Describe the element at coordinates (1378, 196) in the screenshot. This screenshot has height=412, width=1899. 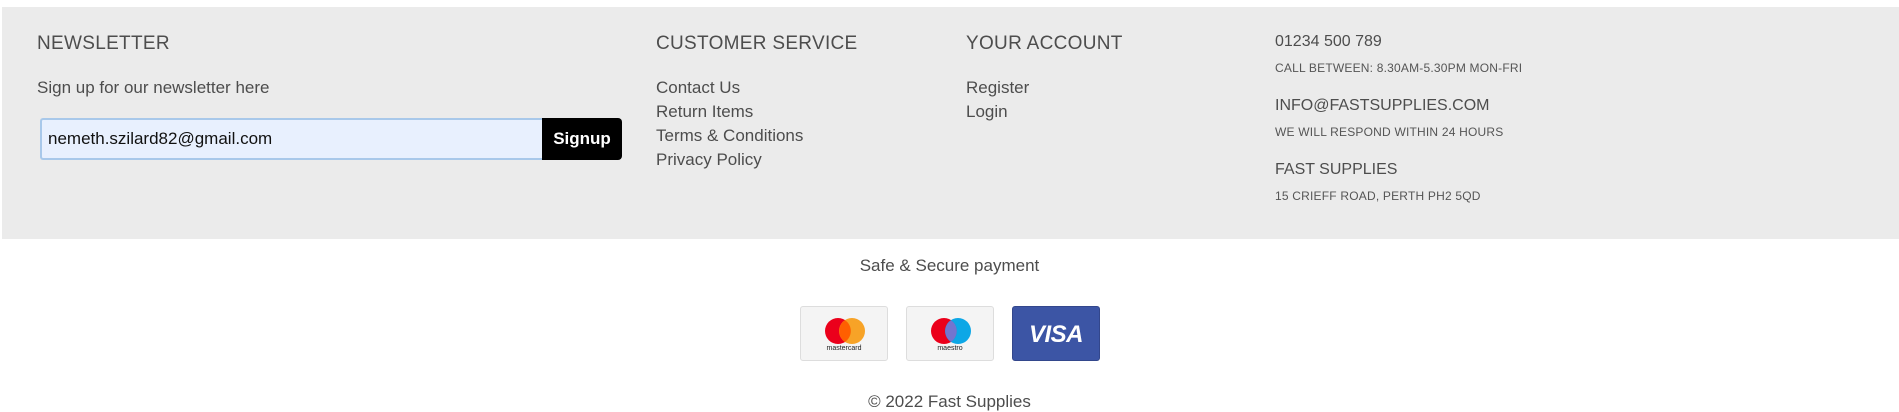
I see `contact-address: 15 CRIEFF ROAD, PERTH PH2 5QD` at that location.